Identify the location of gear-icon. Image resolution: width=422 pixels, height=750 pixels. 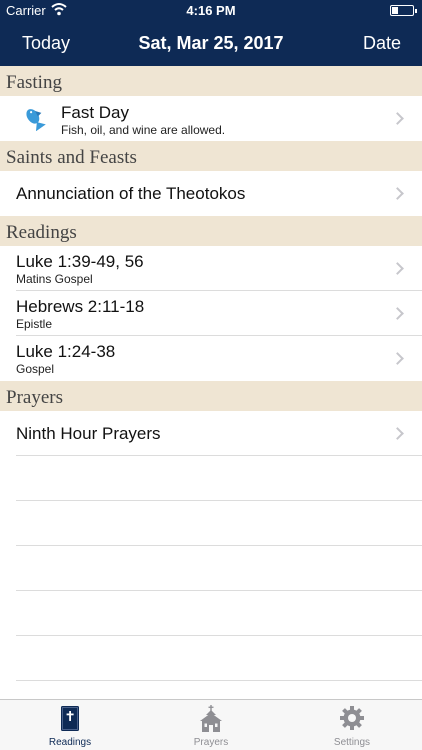
(352, 718).